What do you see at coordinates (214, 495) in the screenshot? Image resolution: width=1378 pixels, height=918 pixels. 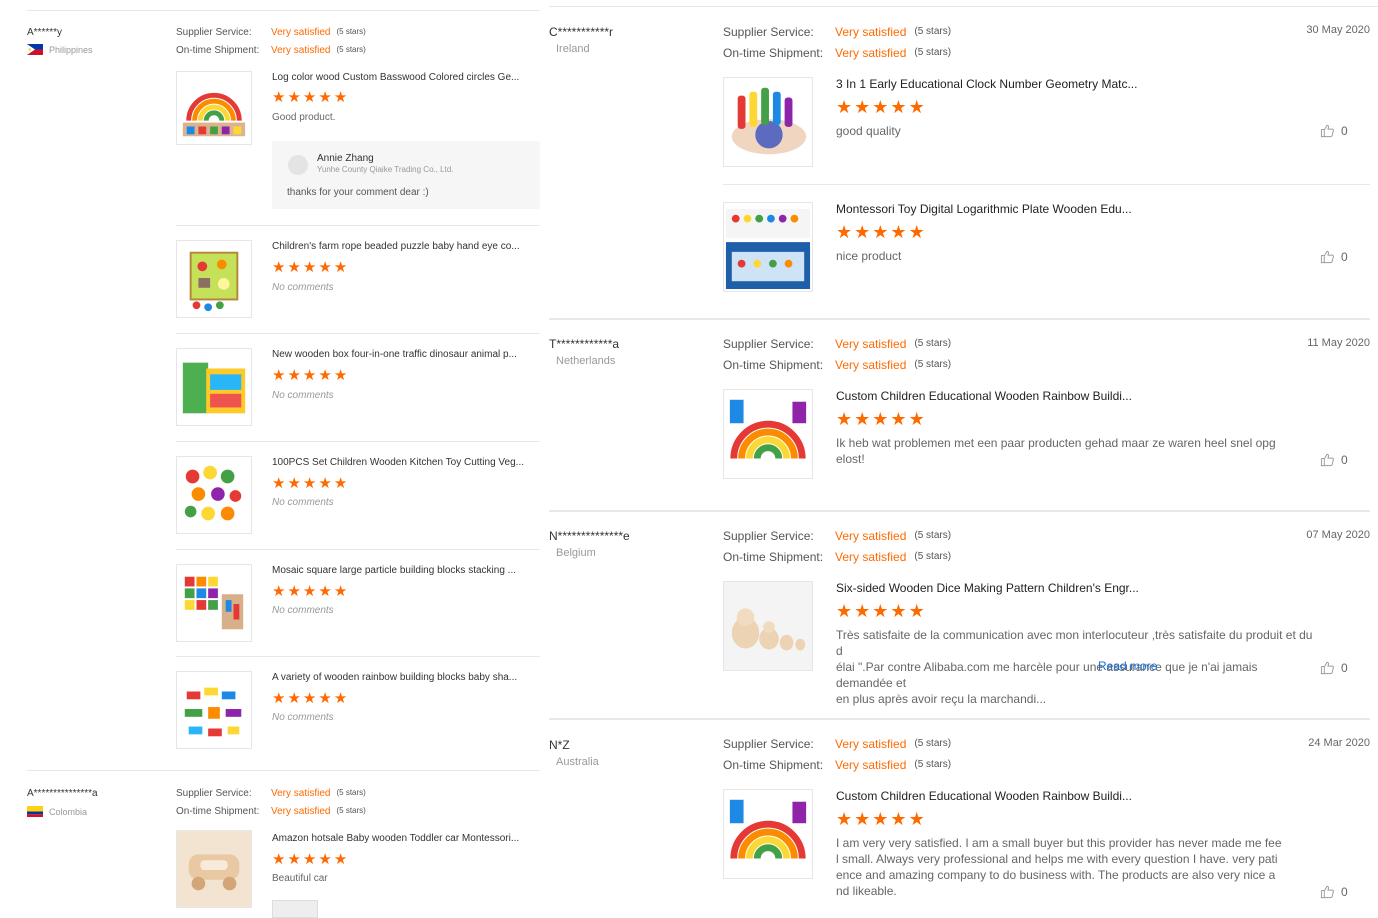 I see `product-image-kitchen-toy` at bounding box center [214, 495].